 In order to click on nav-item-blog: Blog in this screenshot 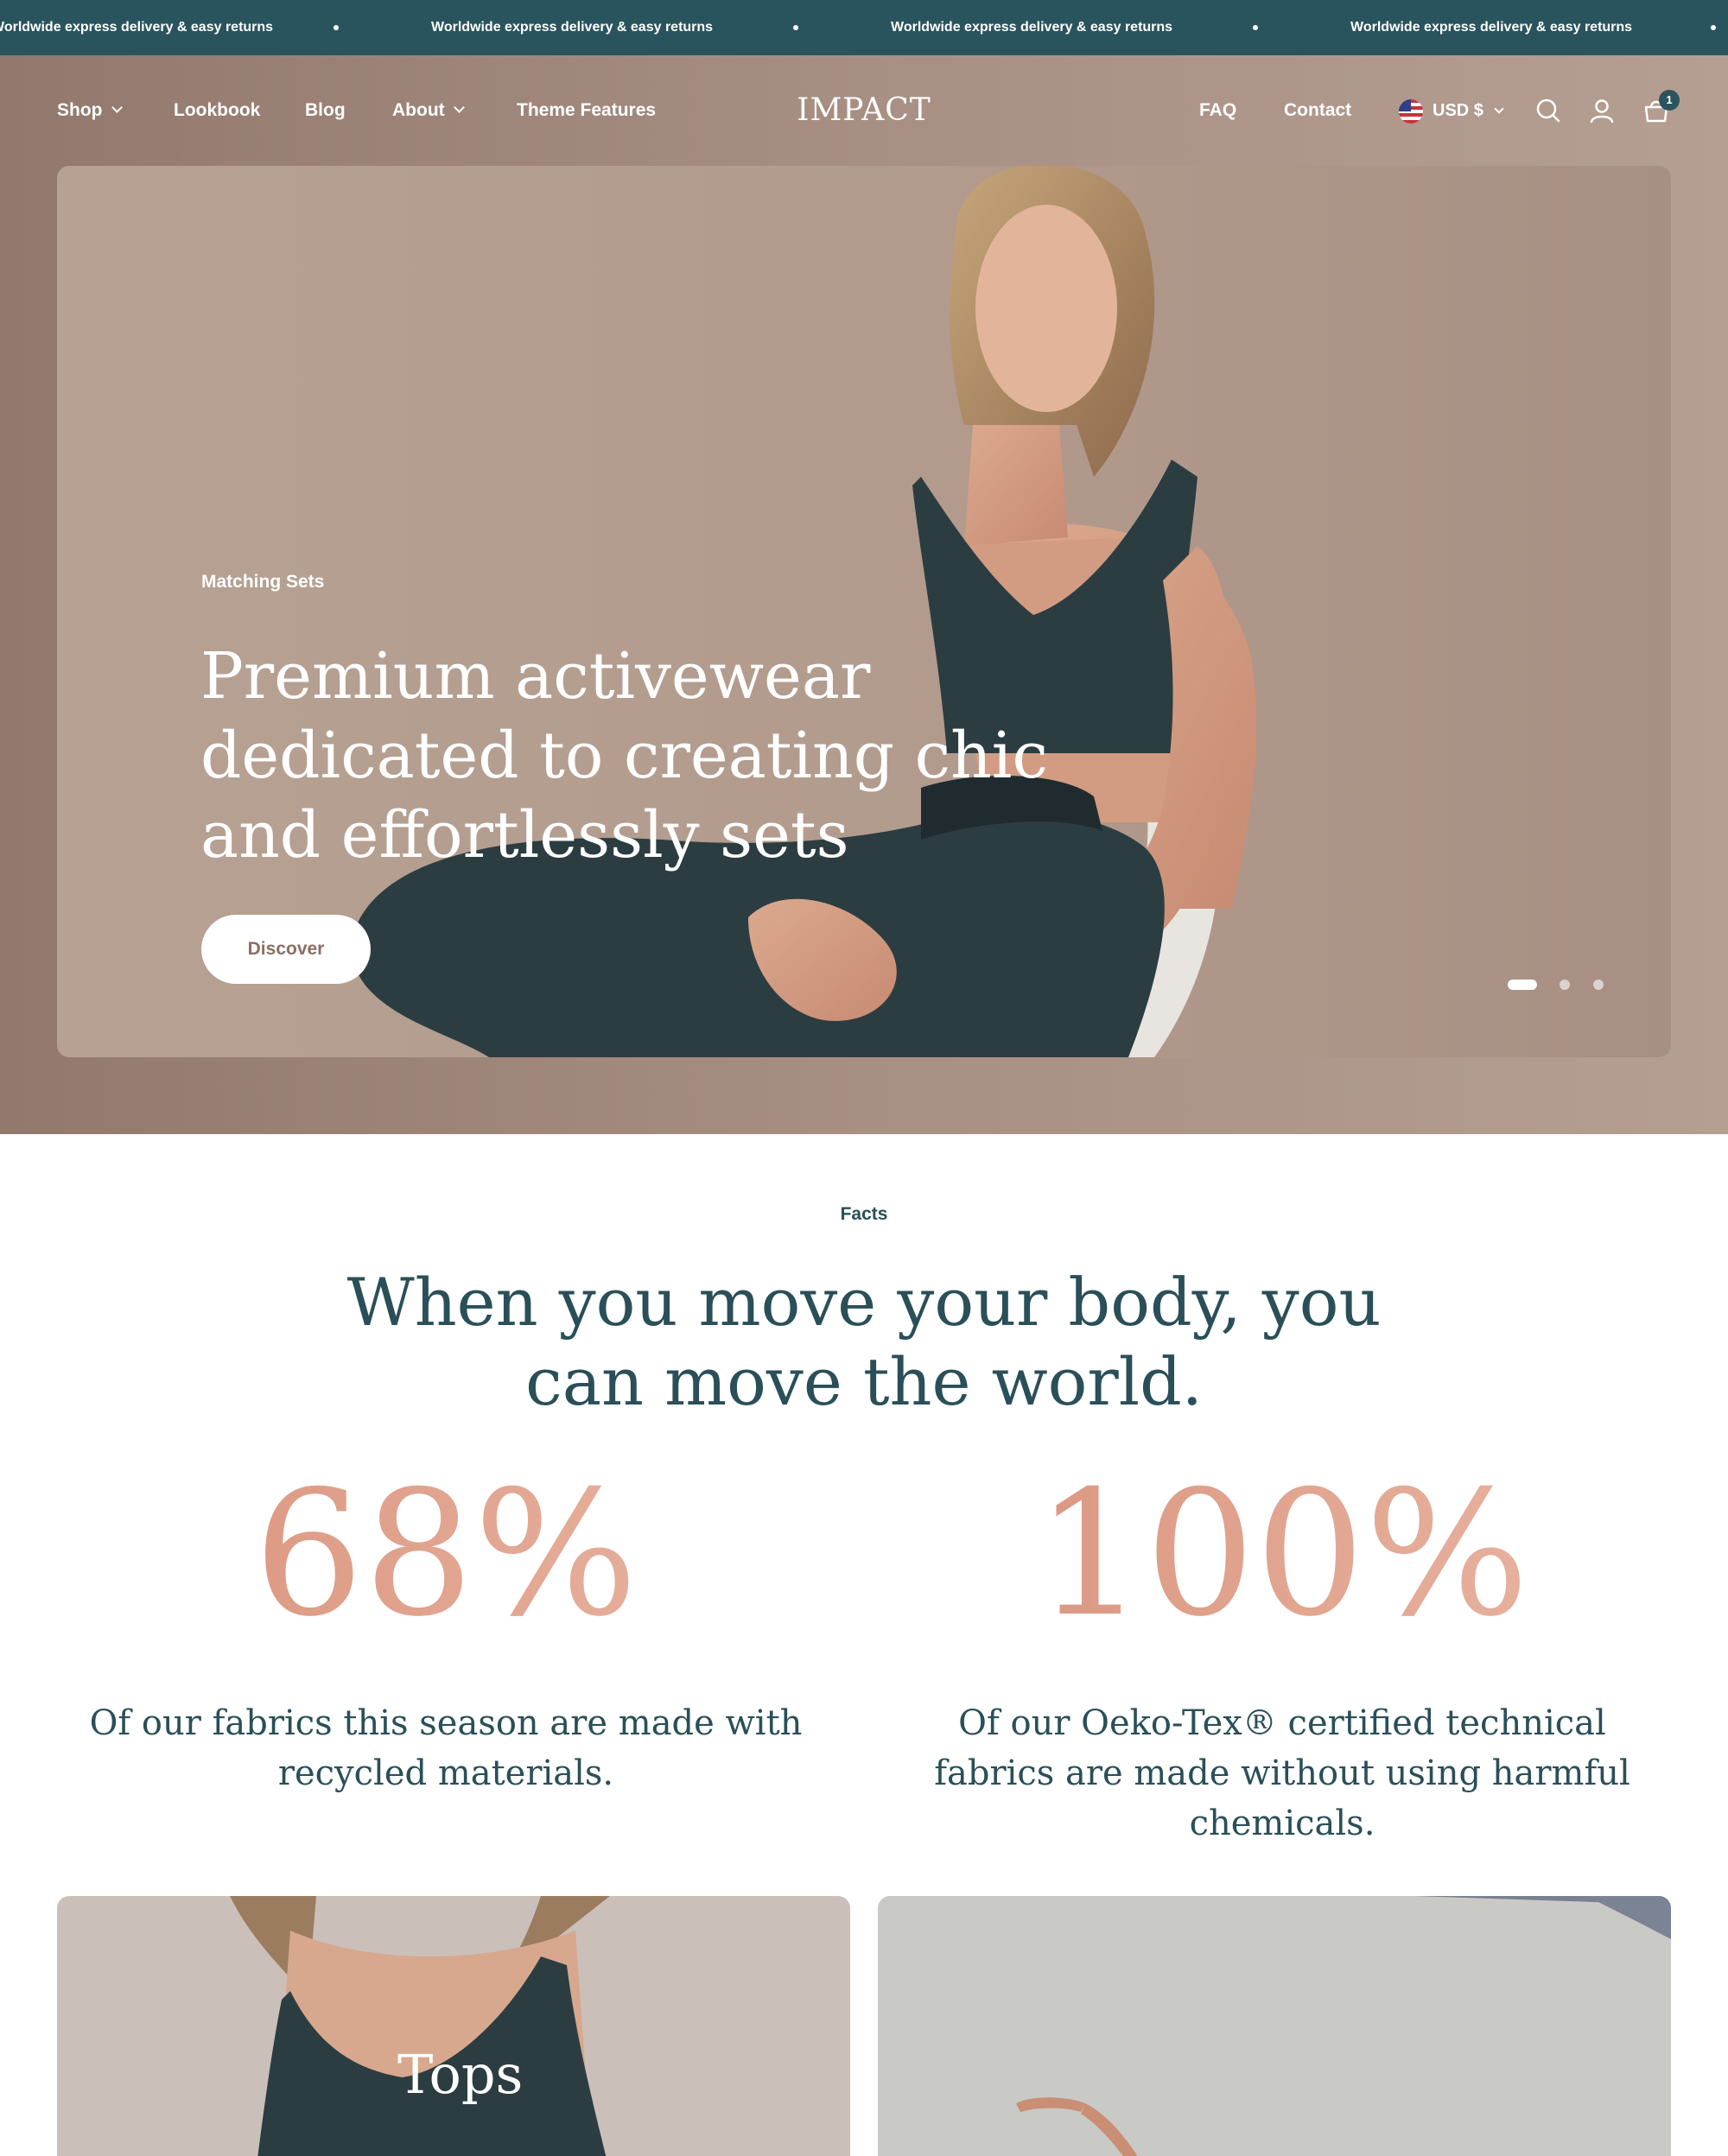, I will do `click(325, 110)`.